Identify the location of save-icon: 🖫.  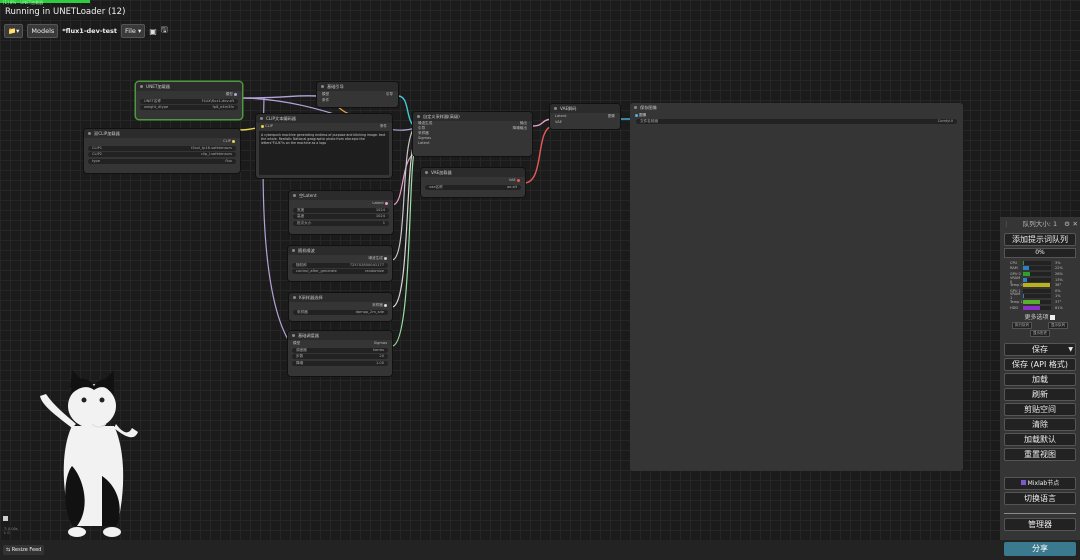
(164, 31).